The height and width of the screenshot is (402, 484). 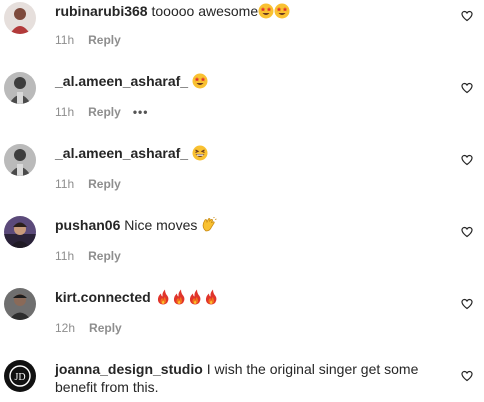 I want to click on avatar: JD, so click(x=20, y=376).